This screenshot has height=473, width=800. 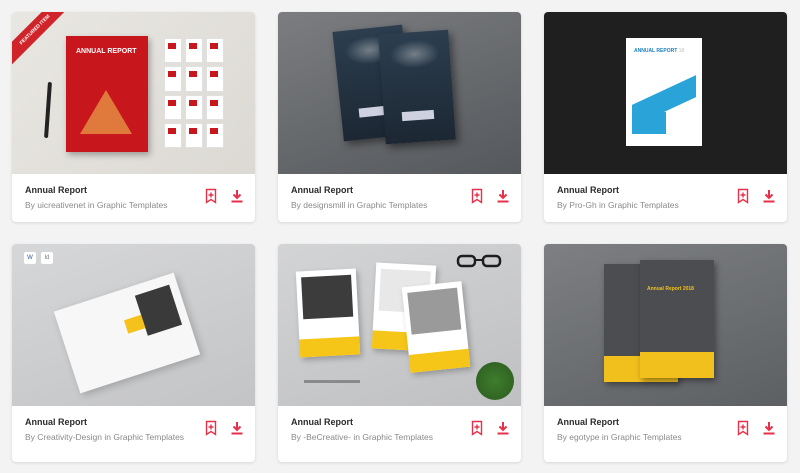 I want to click on template-thumbnail: FEATURED ITEM ANNUAL REPORT, so click(x=133, y=93).